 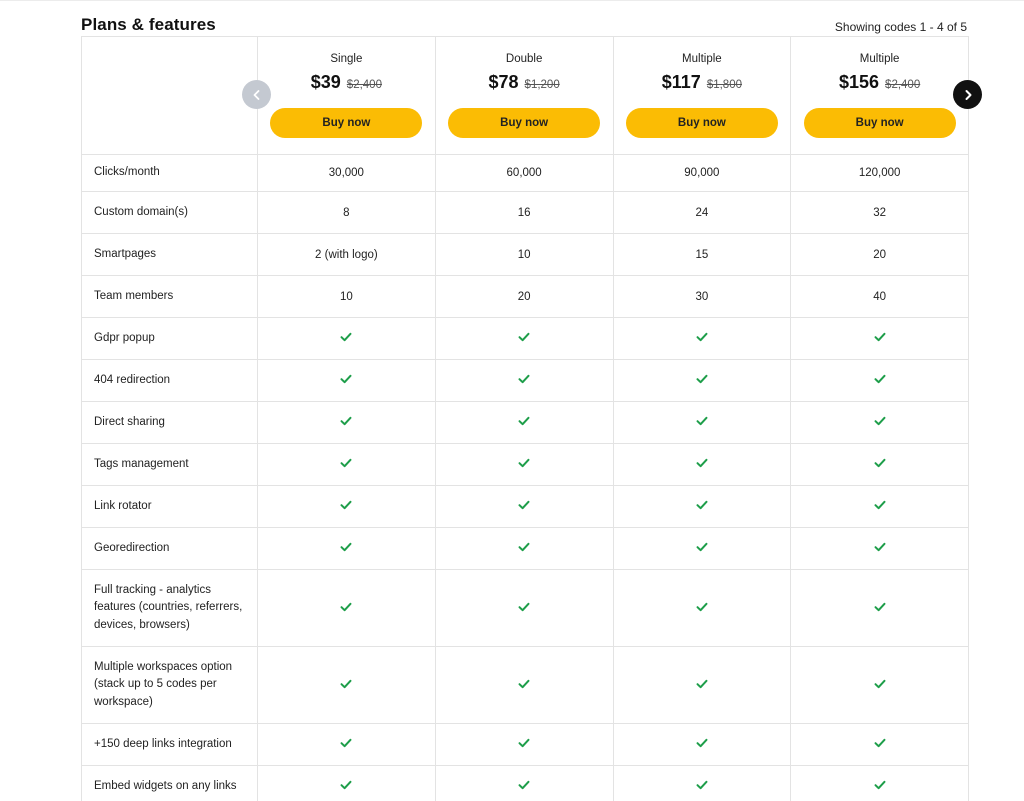 I want to click on plan-price: $39, so click(x=325, y=82).